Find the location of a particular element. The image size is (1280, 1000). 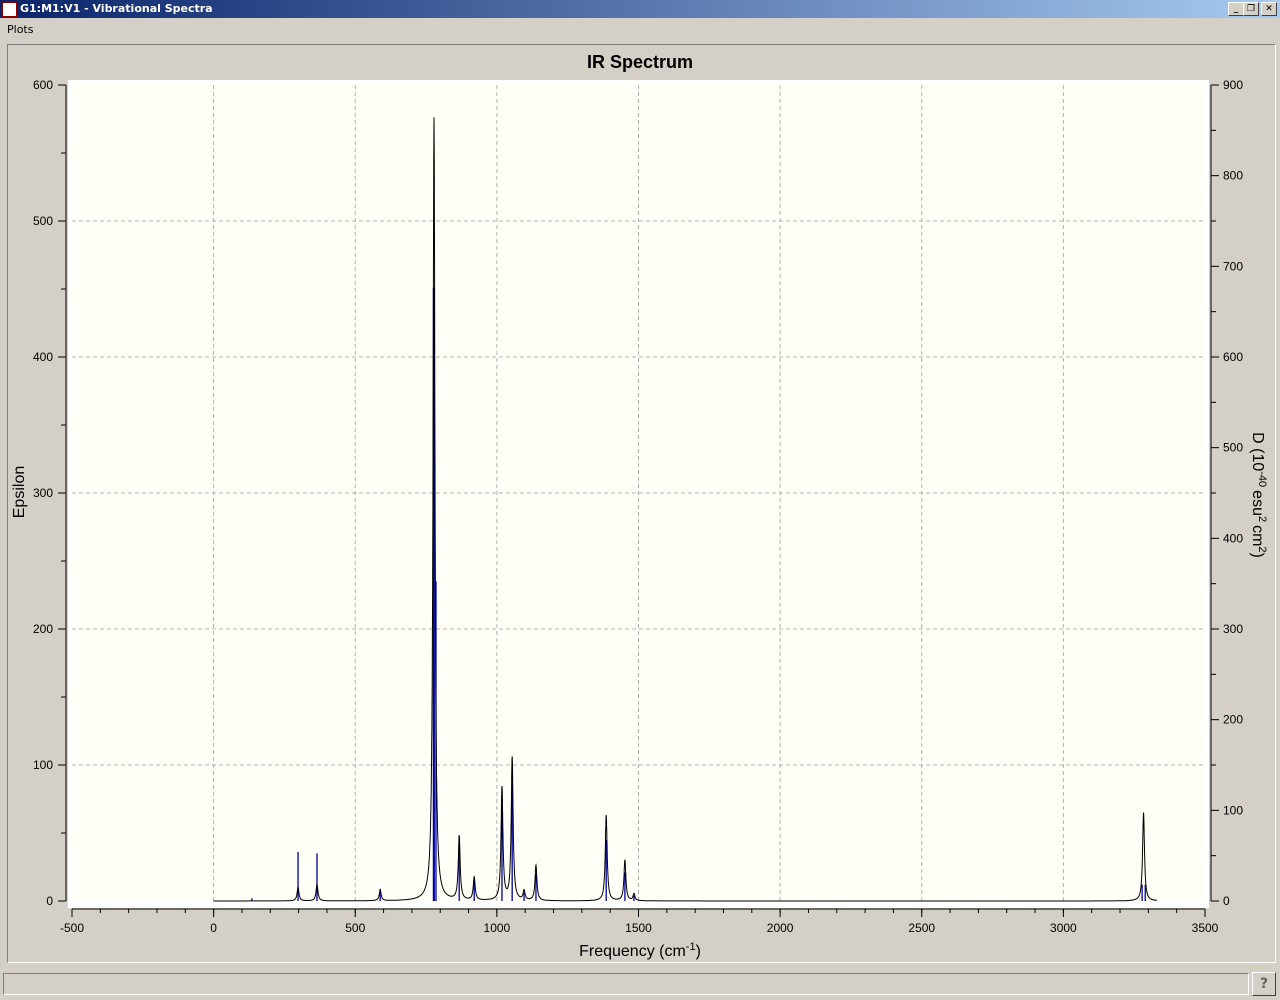

y-tick-label: 100 is located at coordinates (43, 765).